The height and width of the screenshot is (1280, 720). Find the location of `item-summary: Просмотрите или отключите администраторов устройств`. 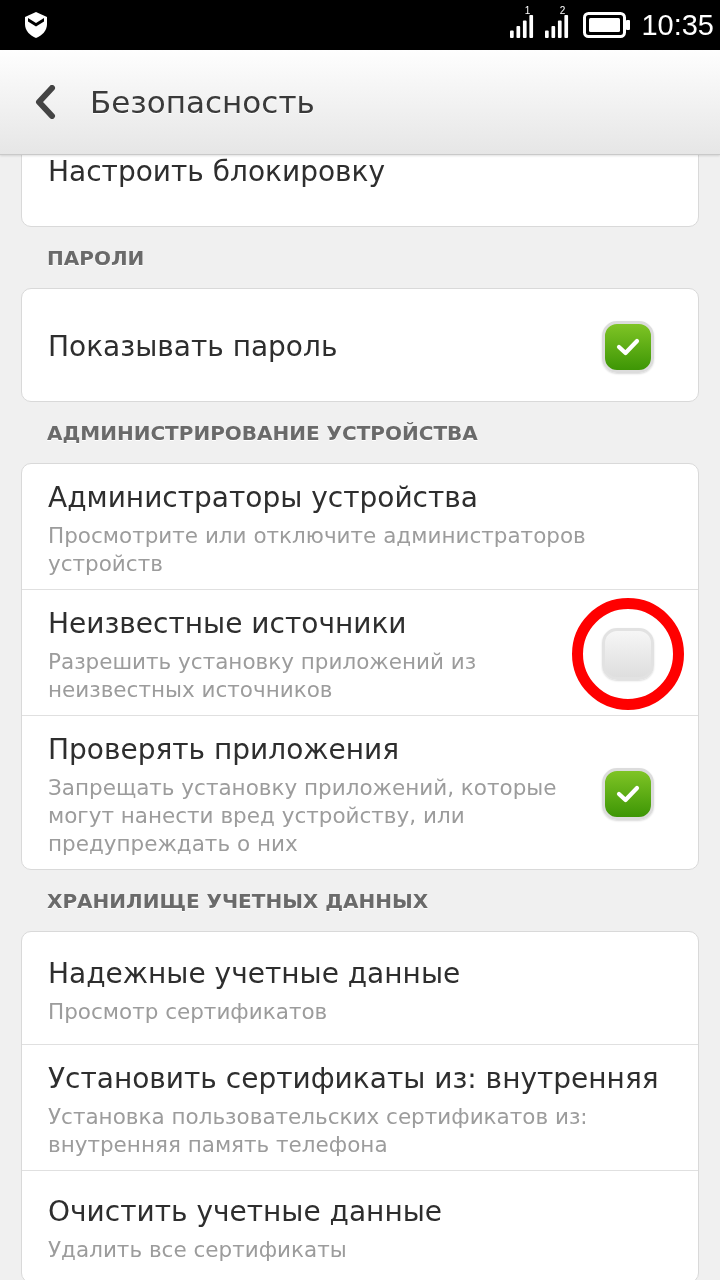

item-summary: Просмотрите или отключите администраторов устройств is located at coordinates (317, 550).